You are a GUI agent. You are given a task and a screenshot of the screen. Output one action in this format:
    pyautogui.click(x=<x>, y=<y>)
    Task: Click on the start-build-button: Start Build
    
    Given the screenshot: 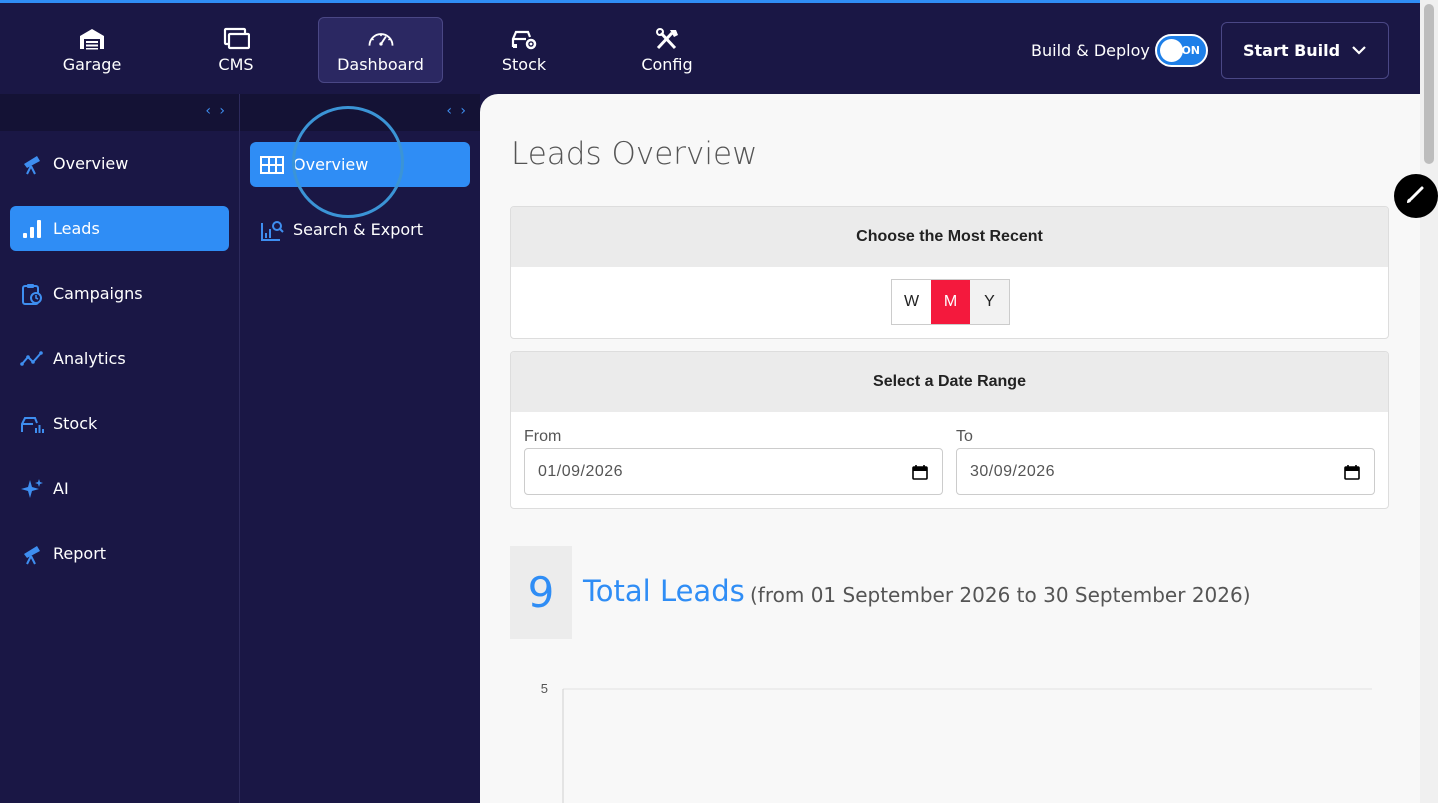 What is the action you would take?
    pyautogui.click(x=1305, y=50)
    